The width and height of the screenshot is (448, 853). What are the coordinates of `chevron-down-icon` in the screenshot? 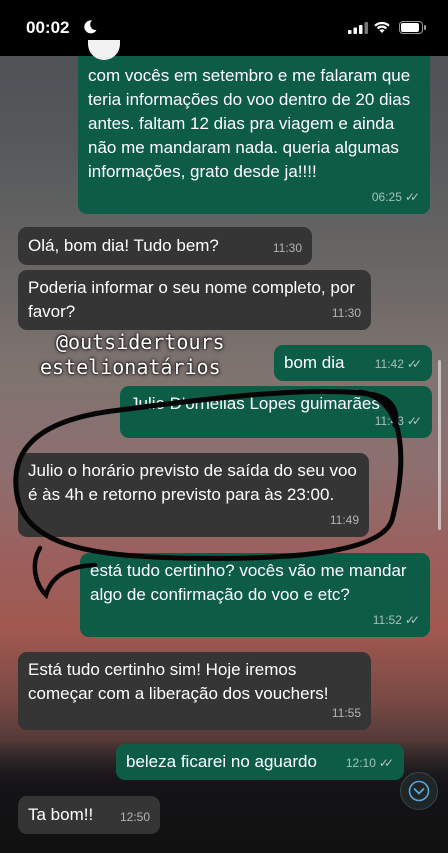 It's located at (419, 791).